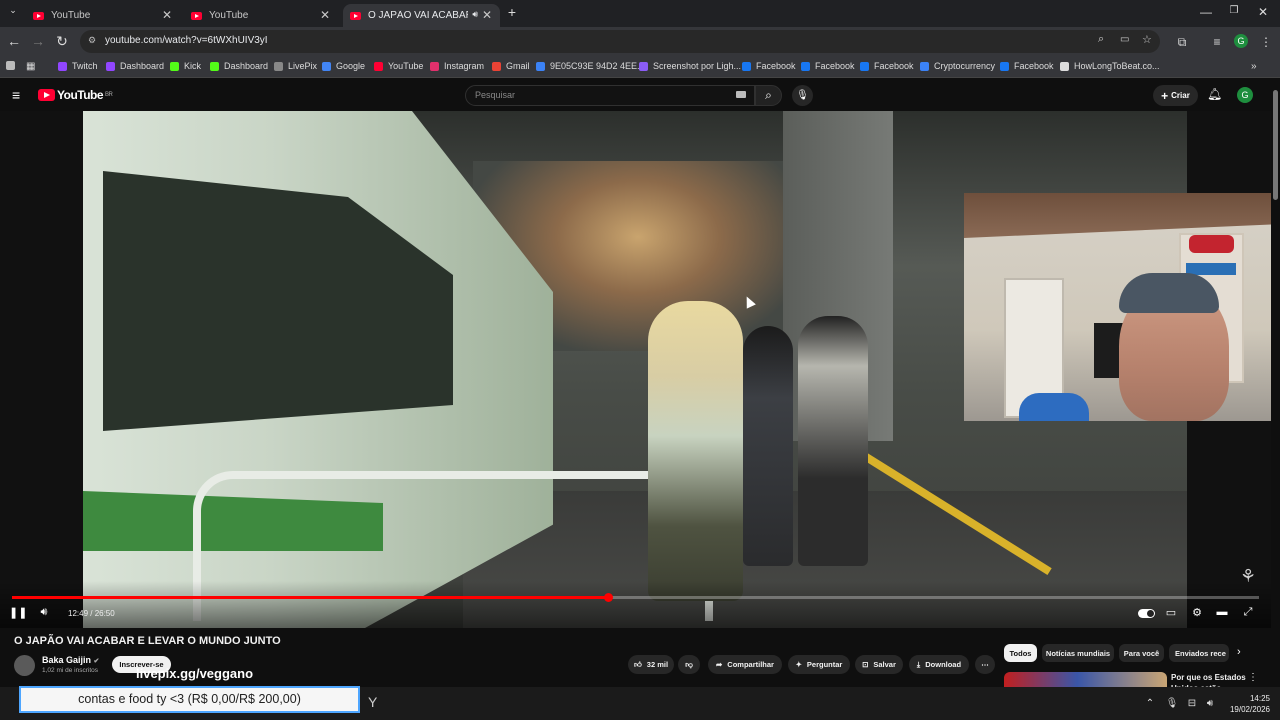  I want to click on webcam-cap, so click(1169, 293).